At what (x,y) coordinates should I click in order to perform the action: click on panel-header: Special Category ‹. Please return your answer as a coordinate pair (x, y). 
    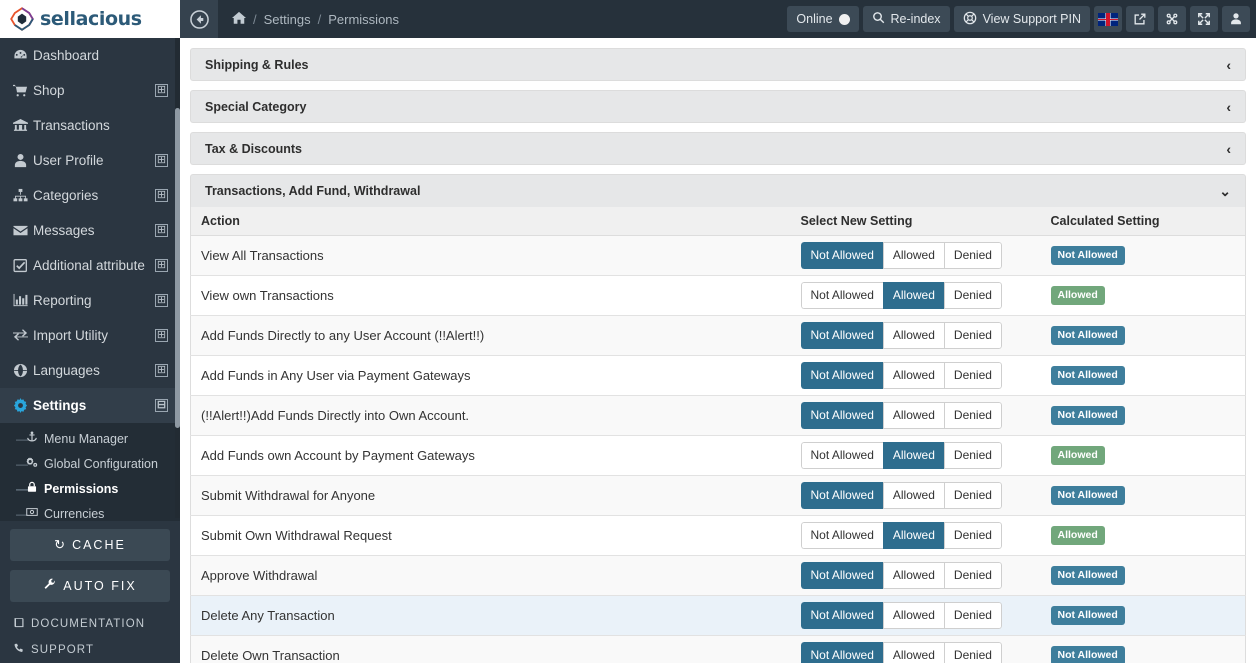
    Looking at the image, I should click on (718, 106).